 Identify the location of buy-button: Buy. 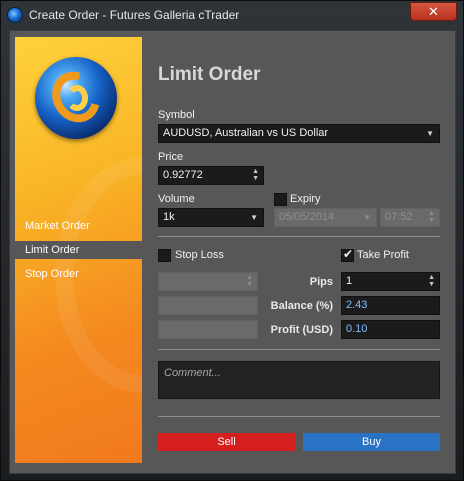
(371, 442).